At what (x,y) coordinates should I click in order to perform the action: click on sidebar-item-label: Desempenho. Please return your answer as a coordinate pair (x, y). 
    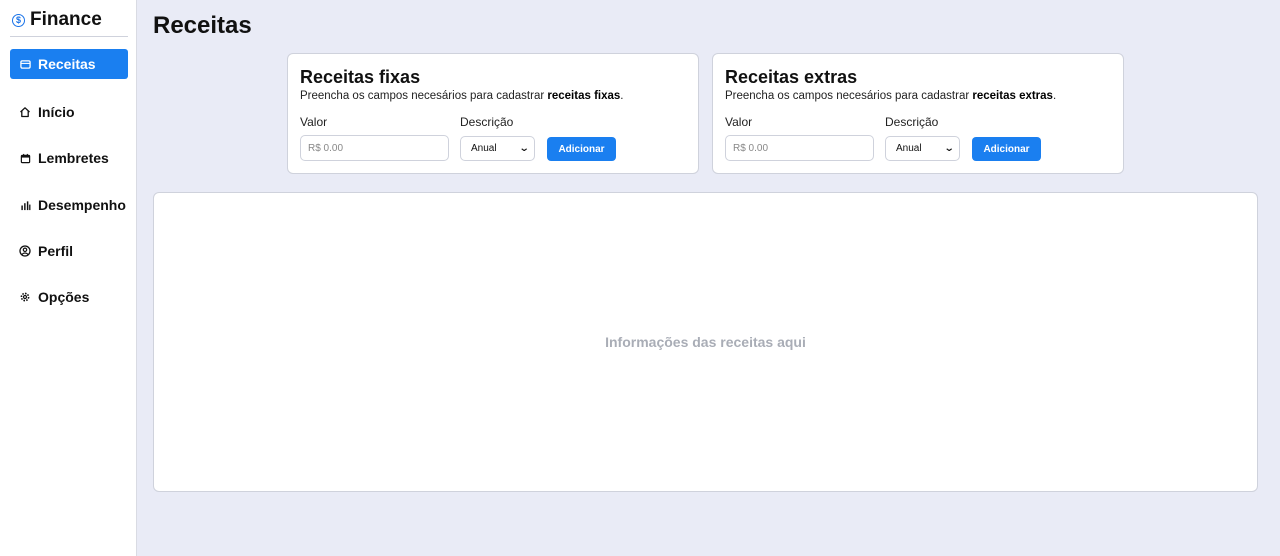
    Looking at the image, I should click on (82, 205).